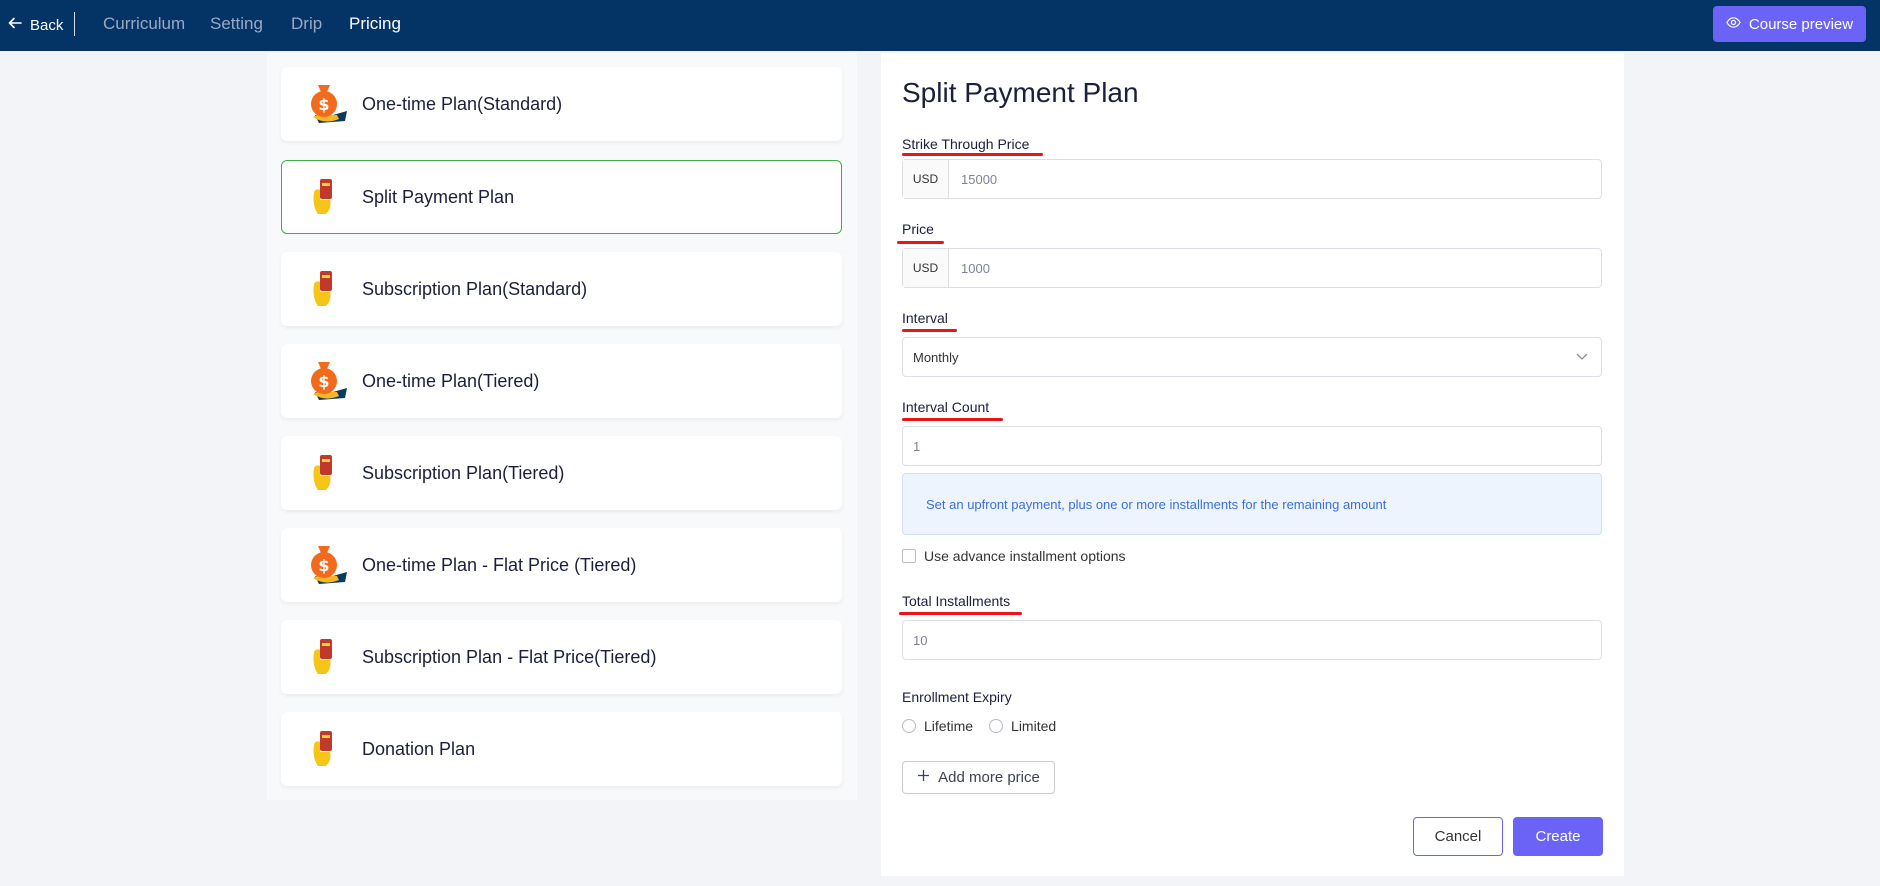 Image resolution: width=1880 pixels, height=886 pixels. What do you see at coordinates (462, 103) in the screenshot?
I see `plan-label: One-time Plan(Standard)` at bounding box center [462, 103].